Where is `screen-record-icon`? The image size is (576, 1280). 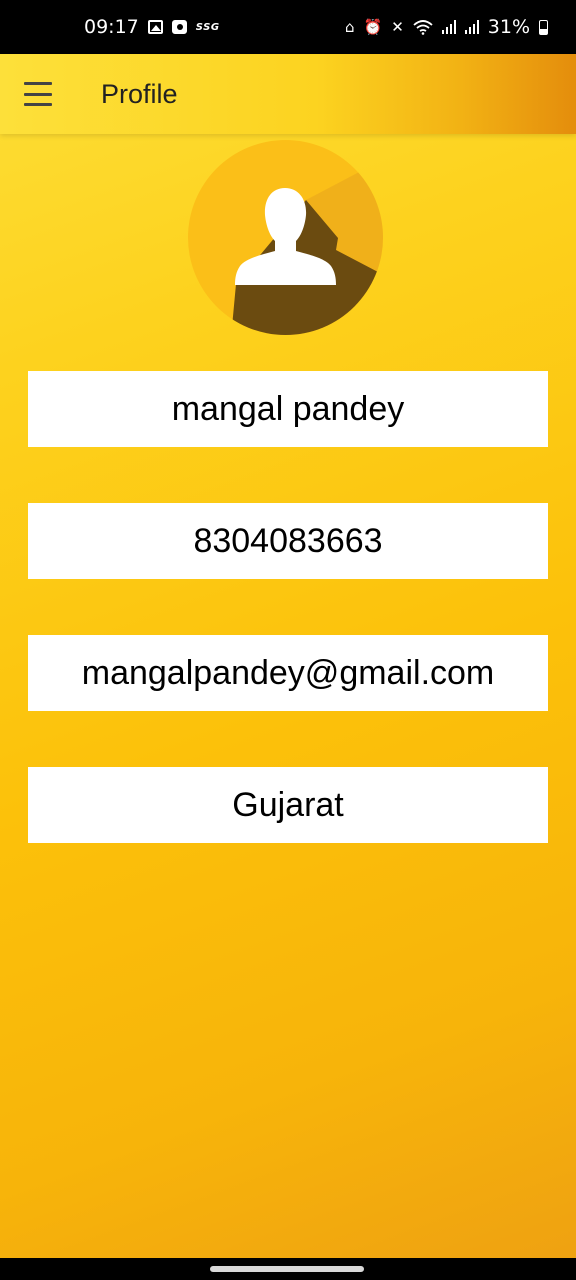
screen-record-icon is located at coordinates (179, 27).